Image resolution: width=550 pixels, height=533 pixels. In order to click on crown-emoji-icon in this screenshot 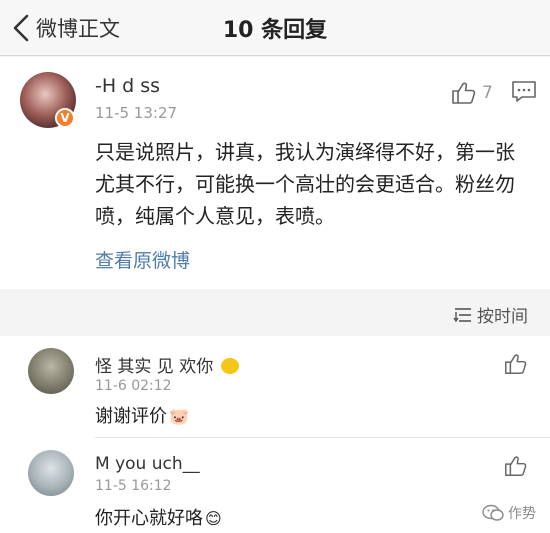, I will do `click(229, 366)`.